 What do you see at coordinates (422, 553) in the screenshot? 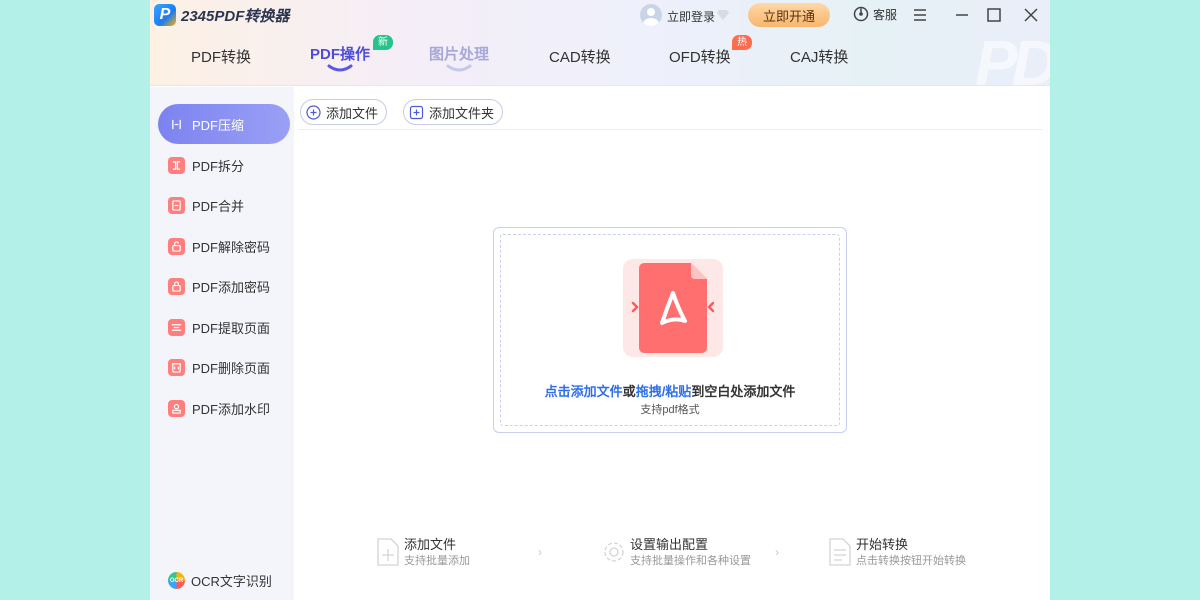
I see `step-add-file: 添加文件 支持批量添加` at bounding box center [422, 553].